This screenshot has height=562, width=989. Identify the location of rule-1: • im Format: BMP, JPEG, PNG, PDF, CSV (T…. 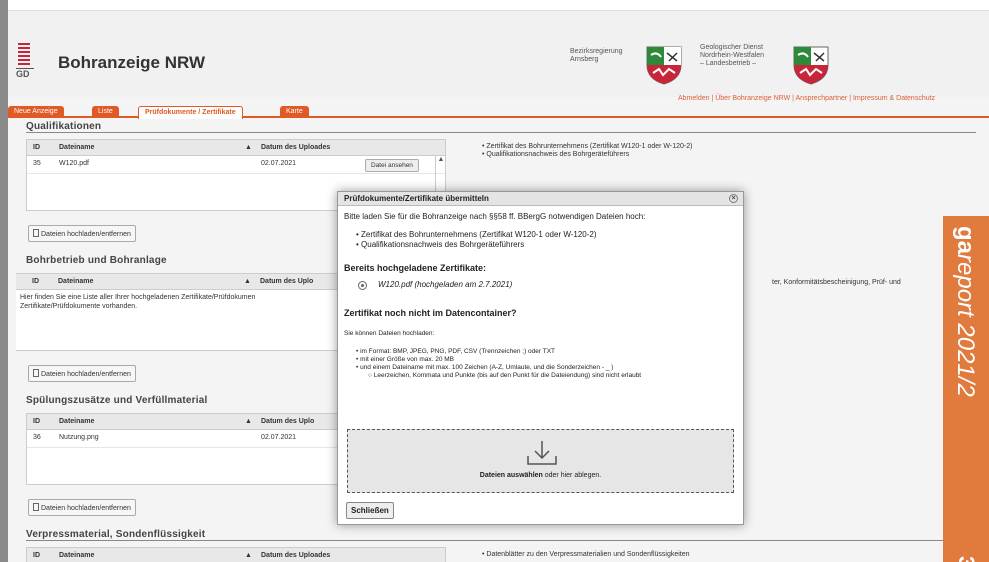
(456, 351).